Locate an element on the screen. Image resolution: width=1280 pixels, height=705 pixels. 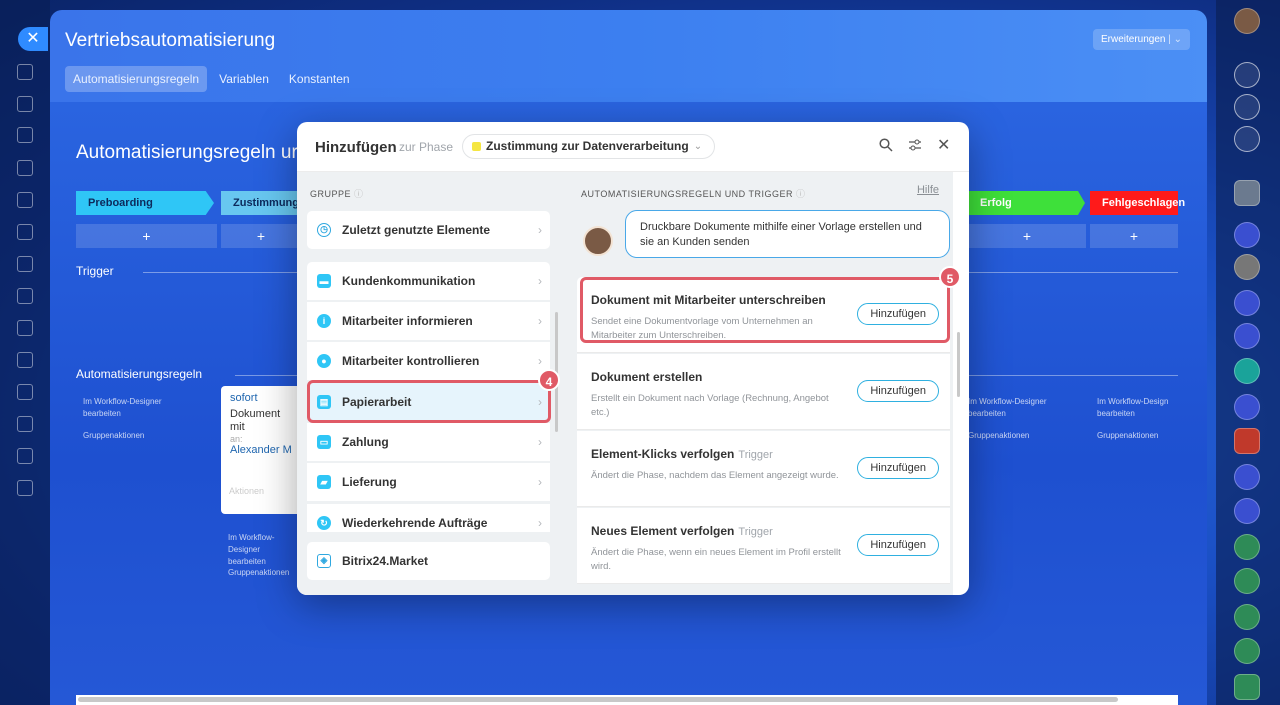
scrollbar-thumb is located at coordinates (598, 699).